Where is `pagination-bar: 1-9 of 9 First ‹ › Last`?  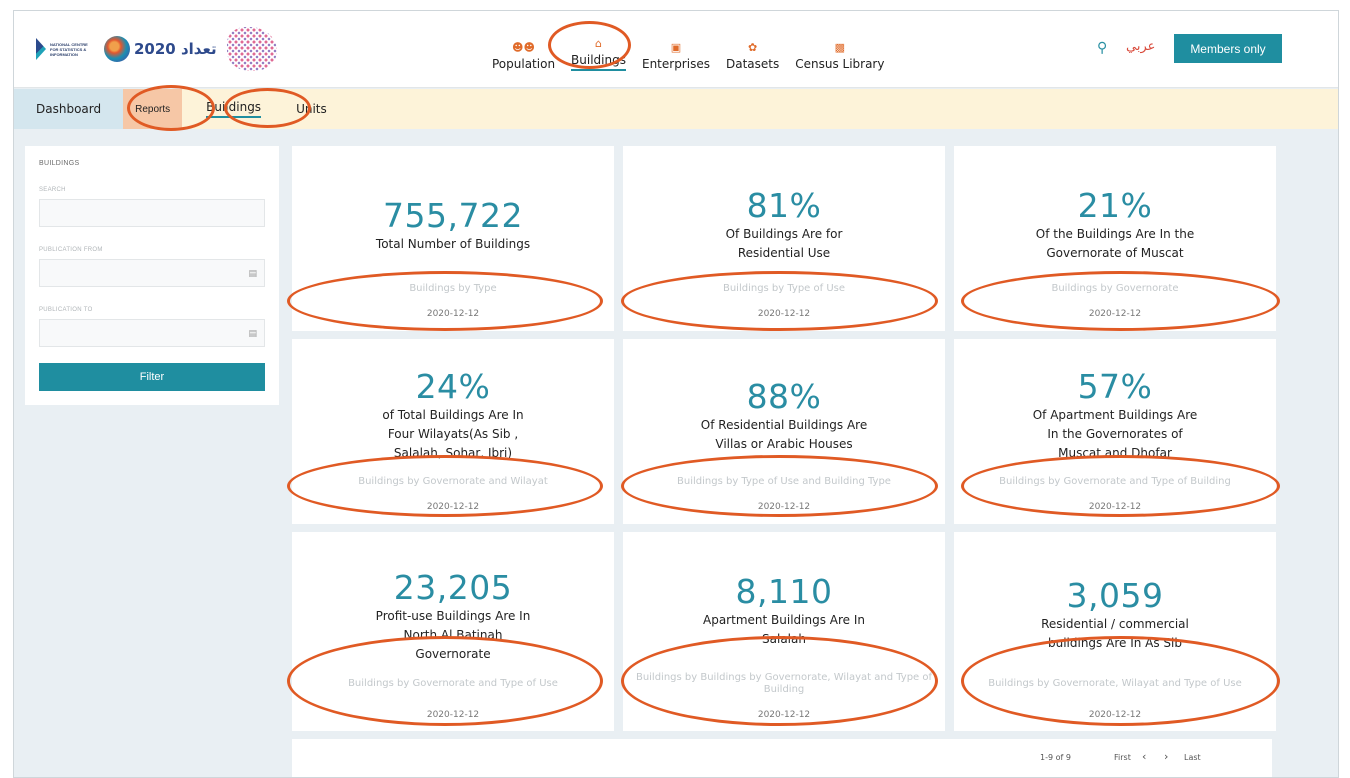
pagination-bar: 1-9 of 9 First ‹ › Last is located at coordinates (782, 758).